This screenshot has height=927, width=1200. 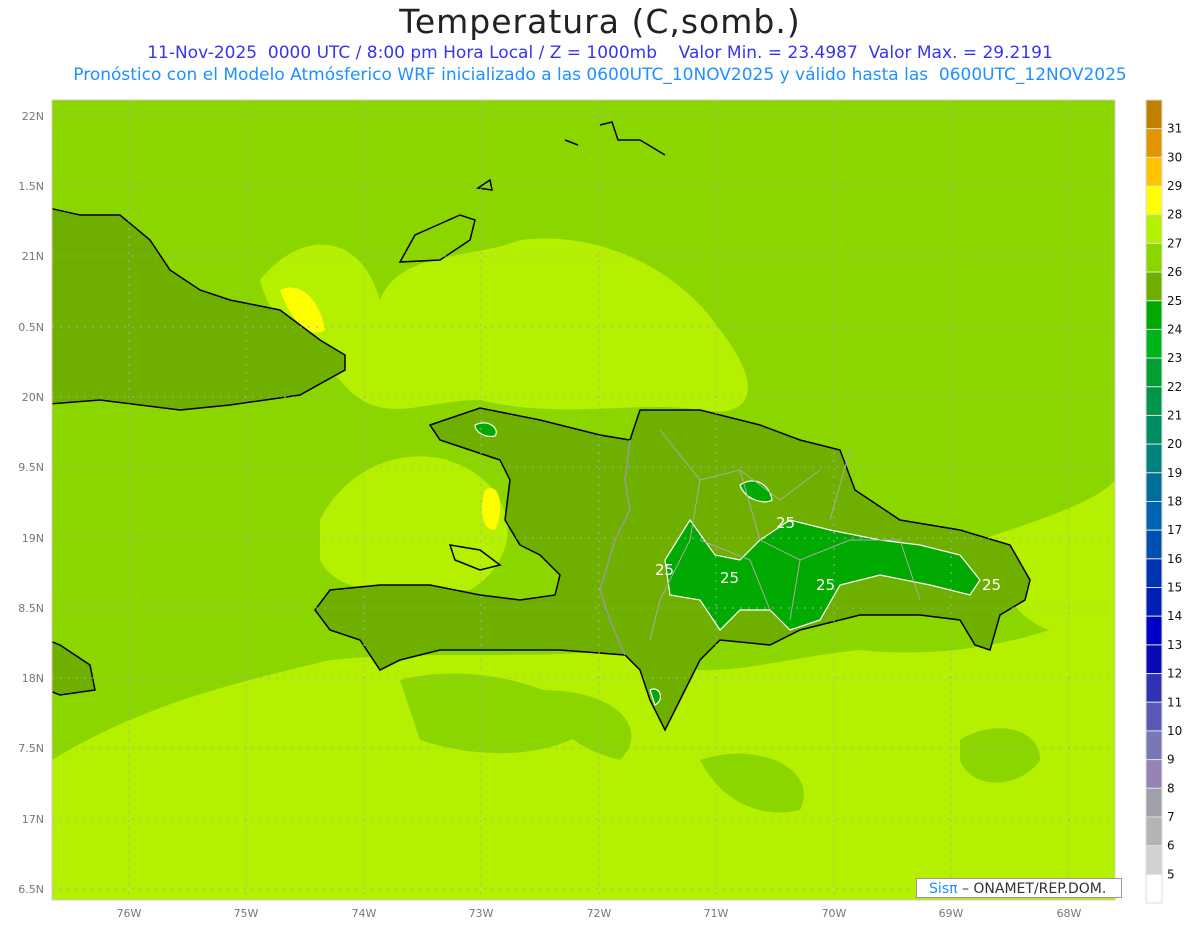 What do you see at coordinates (1174, 329) in the screenshot?
I see `colorbar-label: 24` at bounding box center [1174, 329].